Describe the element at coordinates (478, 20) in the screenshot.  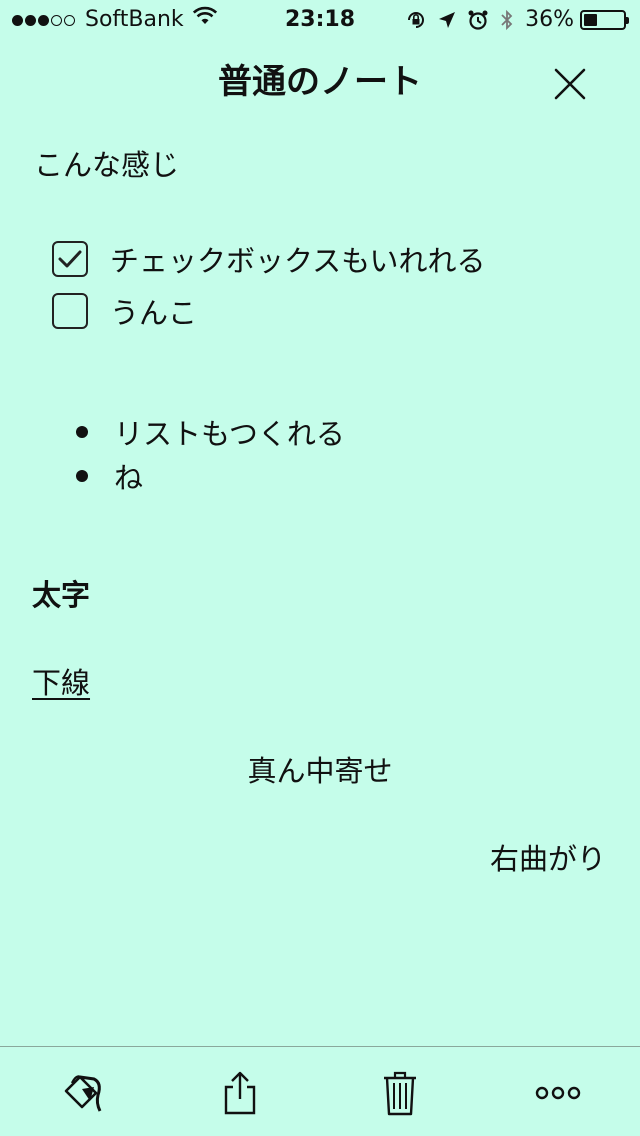
I see `alarm-icon` at that location.